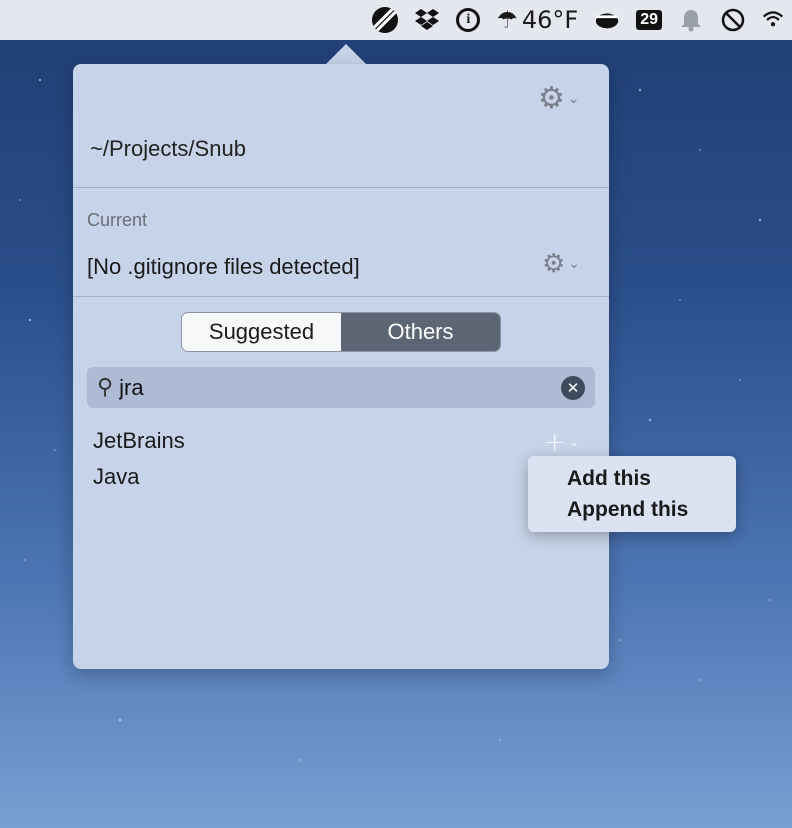  What do you see at coordinates (733, 20) in the screenshot?
I see `timer-icon` at bounding box center [733, 20].